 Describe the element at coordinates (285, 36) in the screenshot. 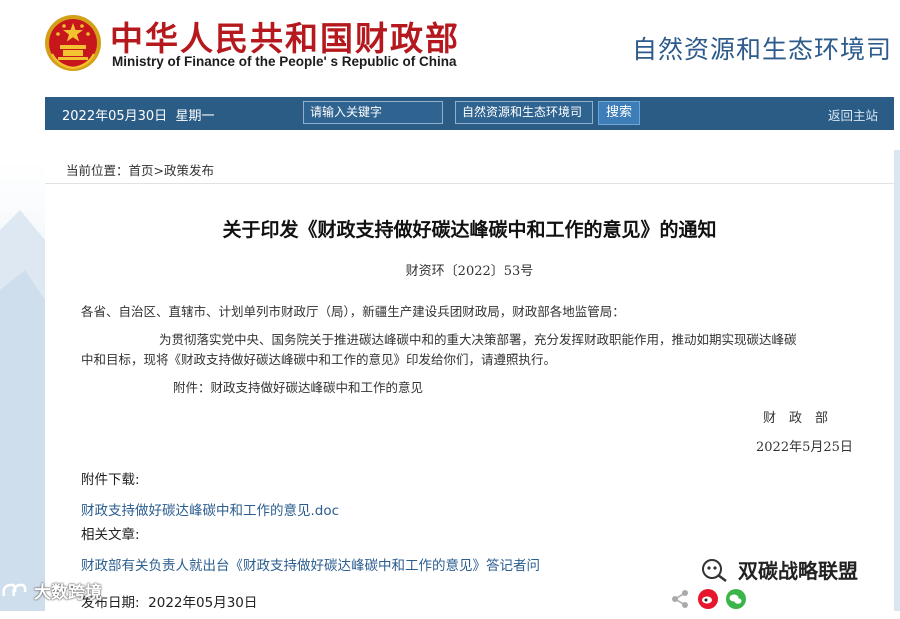

I see `ministry-name-cn: 中华人民共和国财政部` at that location.